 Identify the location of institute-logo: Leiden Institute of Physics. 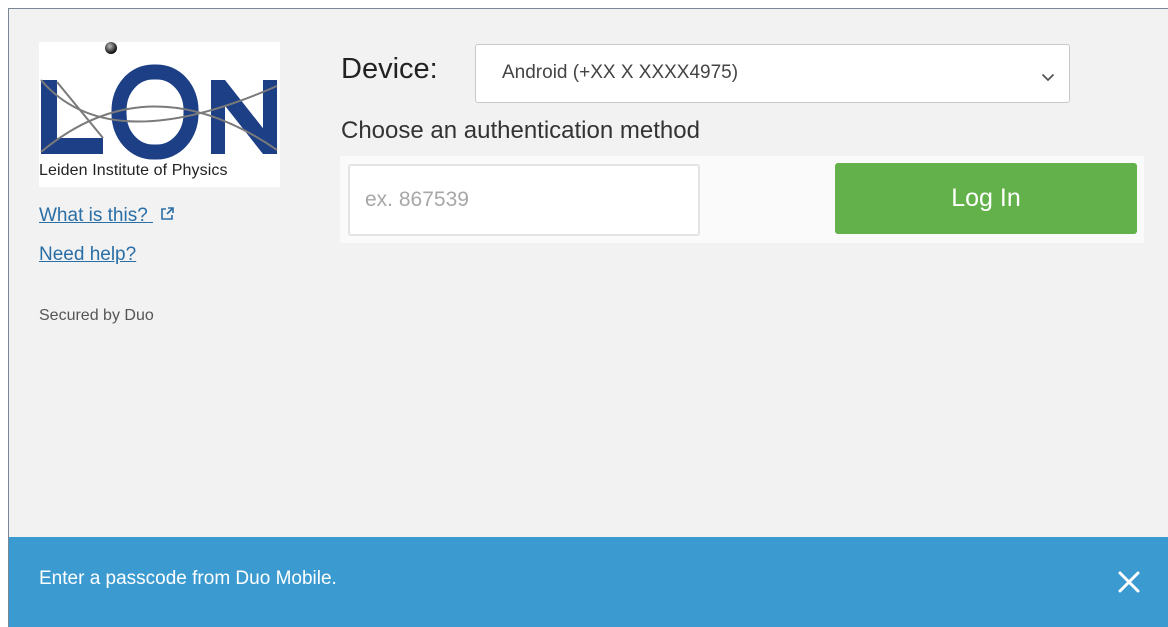
(159, 114).